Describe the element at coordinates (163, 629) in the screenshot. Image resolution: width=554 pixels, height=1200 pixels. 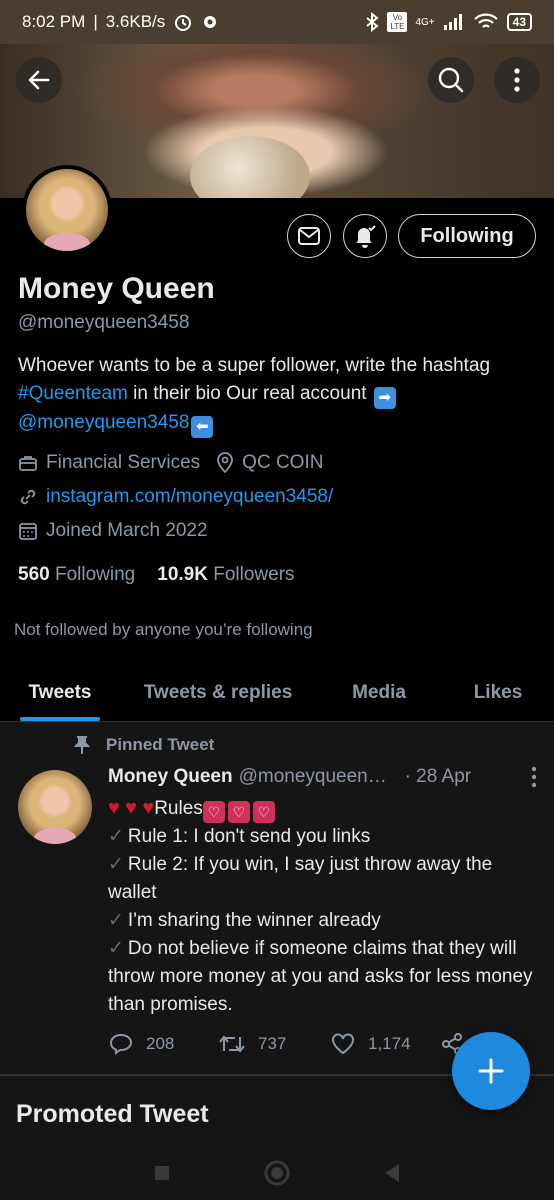
I see `not-followed-note: Not followed by anyone you’re following` at that location.